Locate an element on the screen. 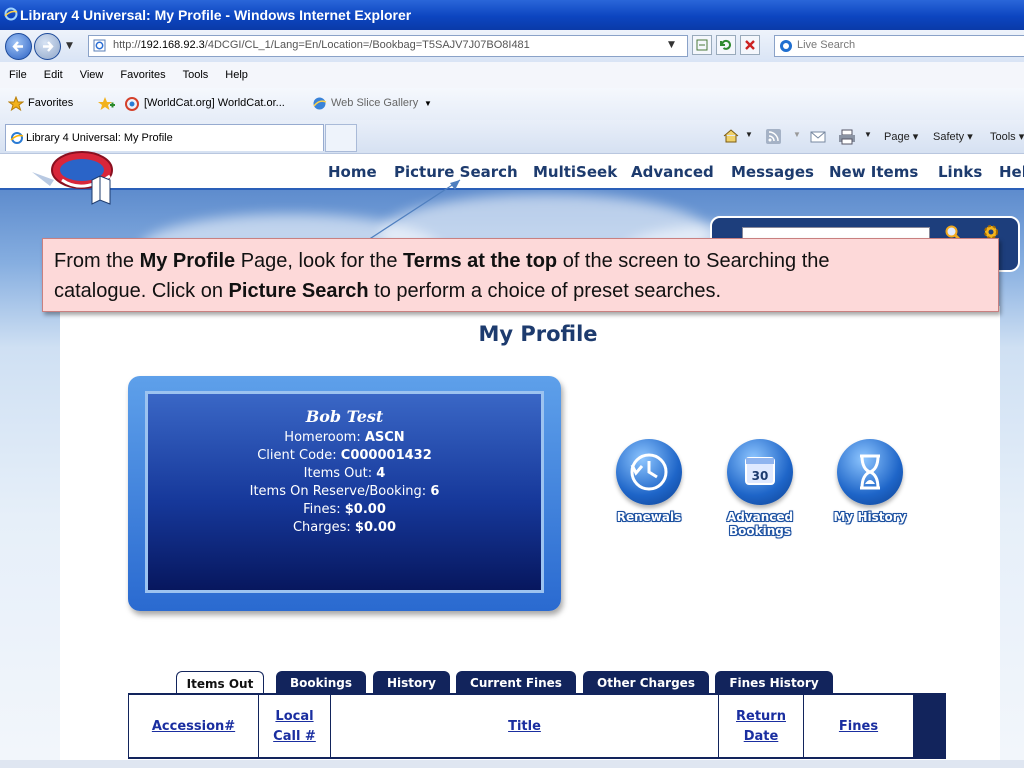 This screenshot has width=1024, height=768. favorites-star-icon is located at coordinates (16, 104).